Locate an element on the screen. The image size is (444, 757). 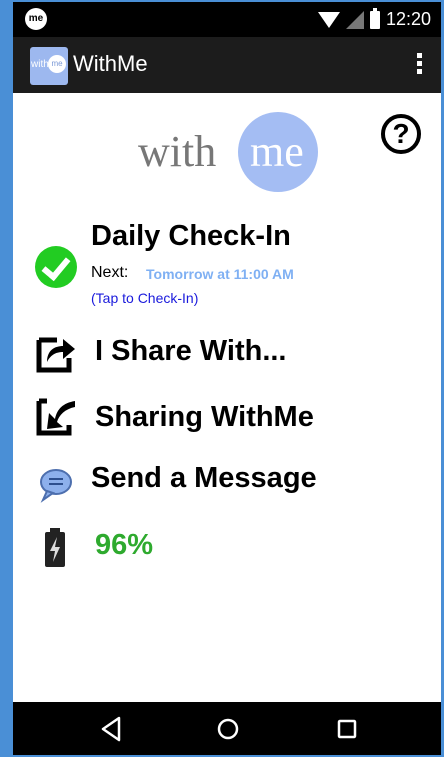
withme-logo: with me is located at coordinates (238, 152).